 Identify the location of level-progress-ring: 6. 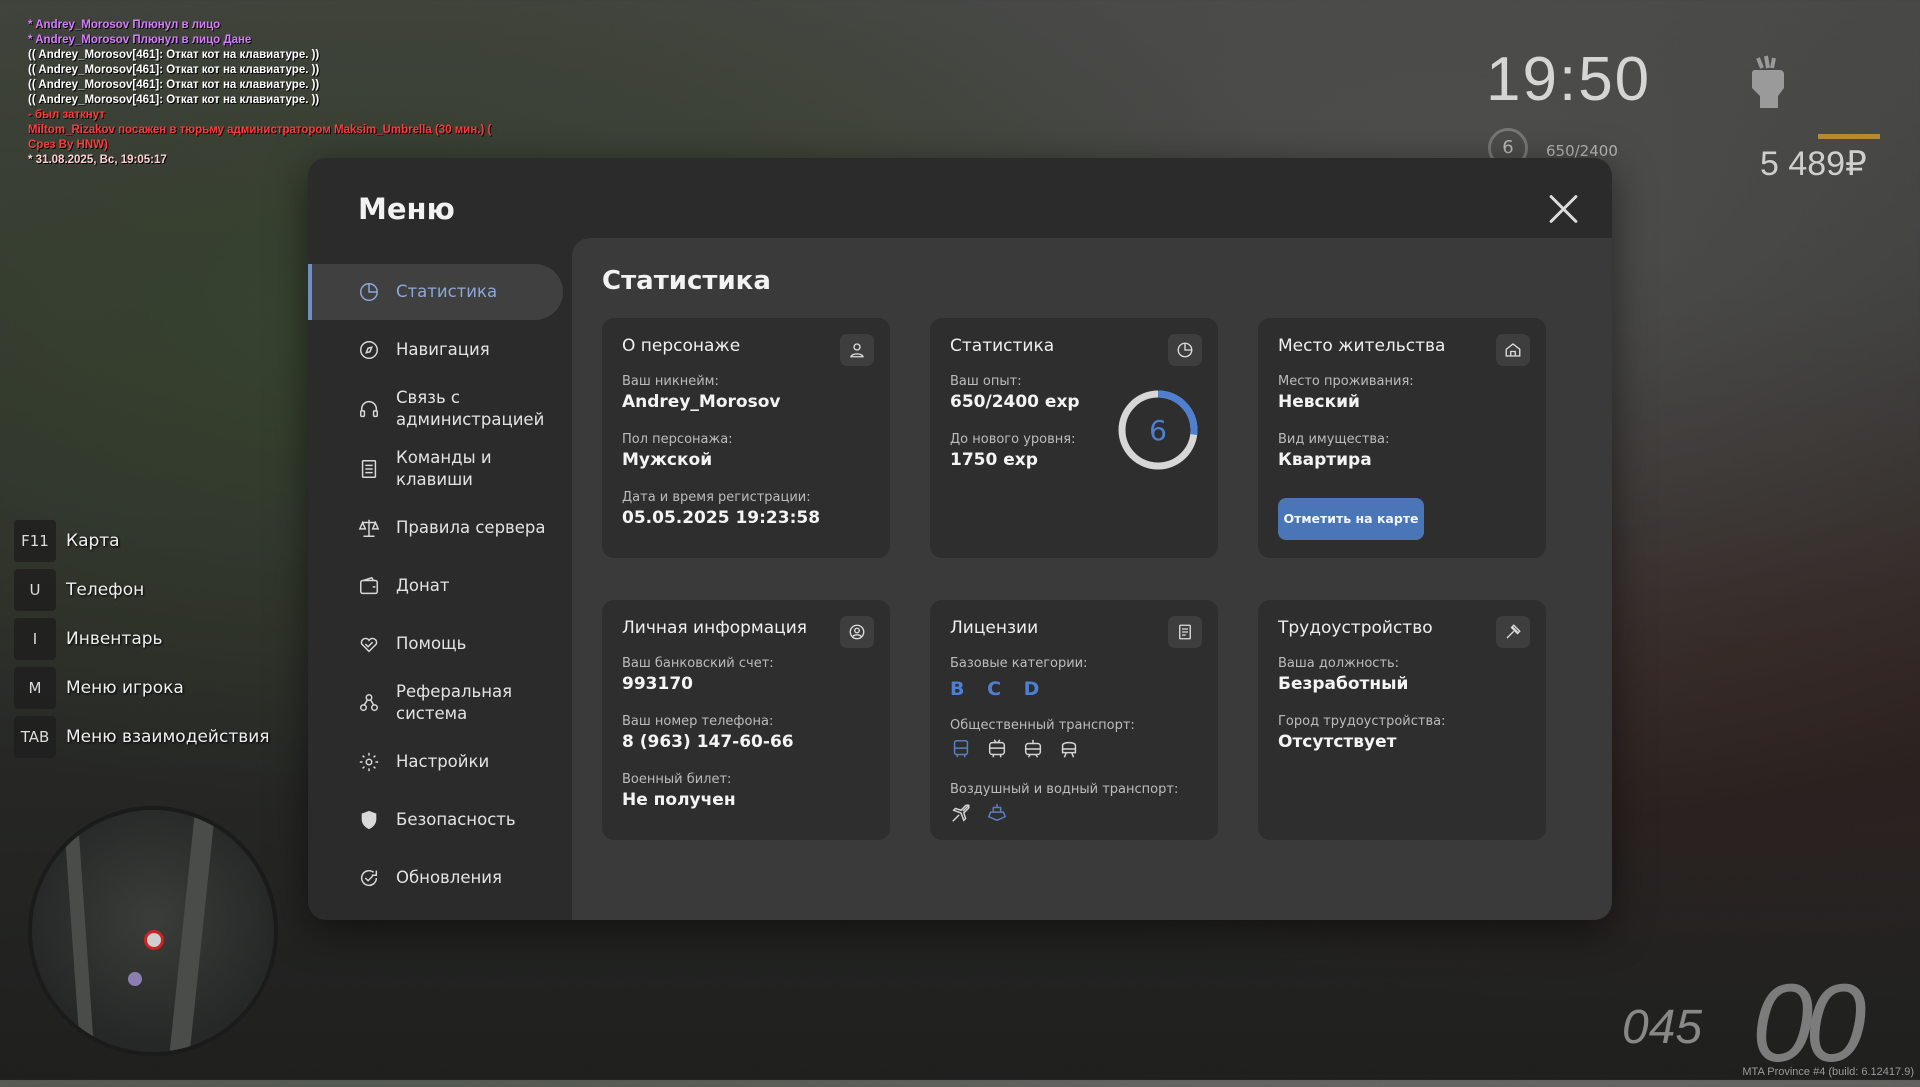
(1158, 430).